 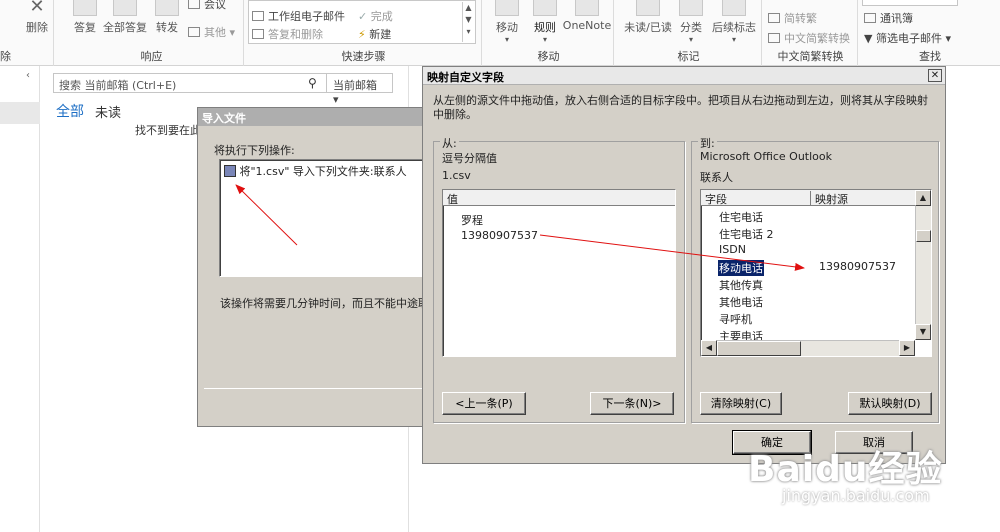 What do you see at coordinates (452, 199) in the screenshot?
I see `value-column-header: 值` at bounding box center [452, 199].